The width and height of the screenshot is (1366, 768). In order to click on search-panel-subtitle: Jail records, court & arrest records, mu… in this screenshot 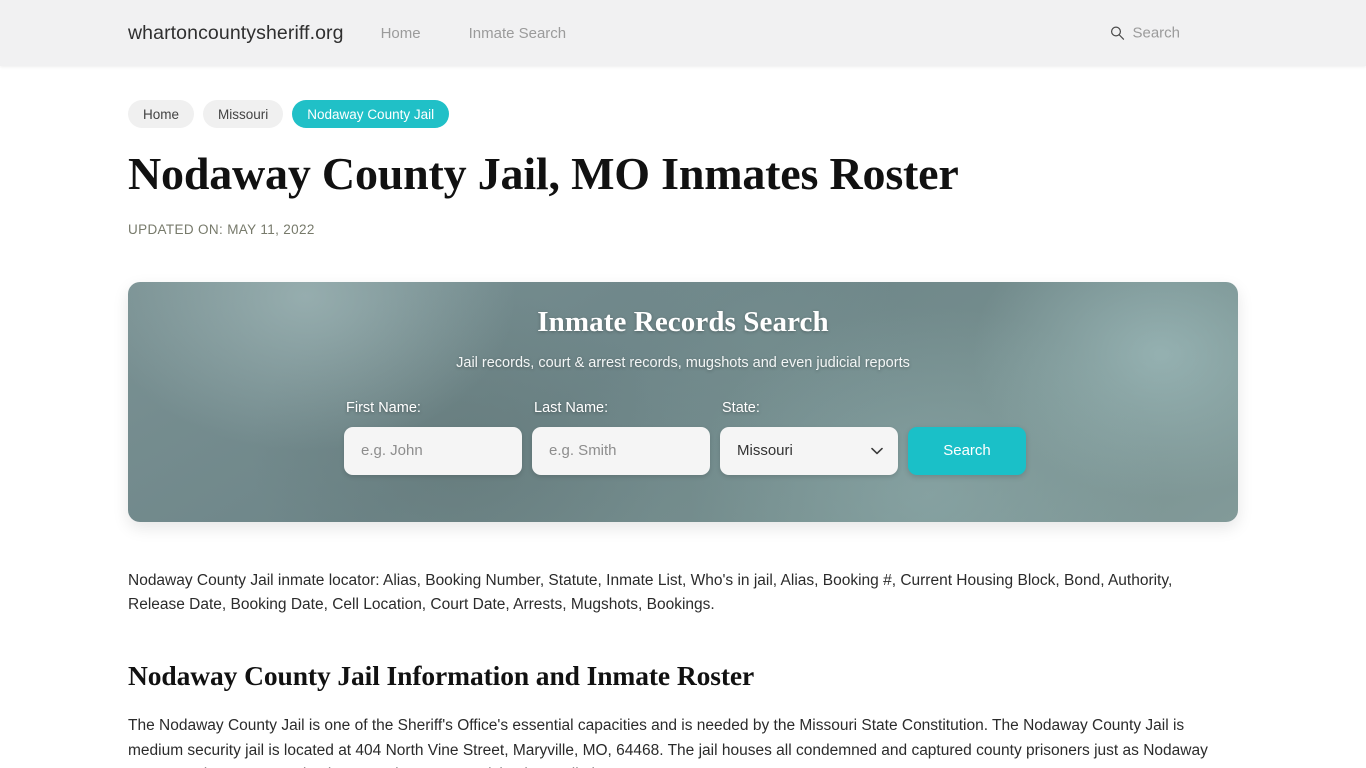, I will do `click(683, 362)`.